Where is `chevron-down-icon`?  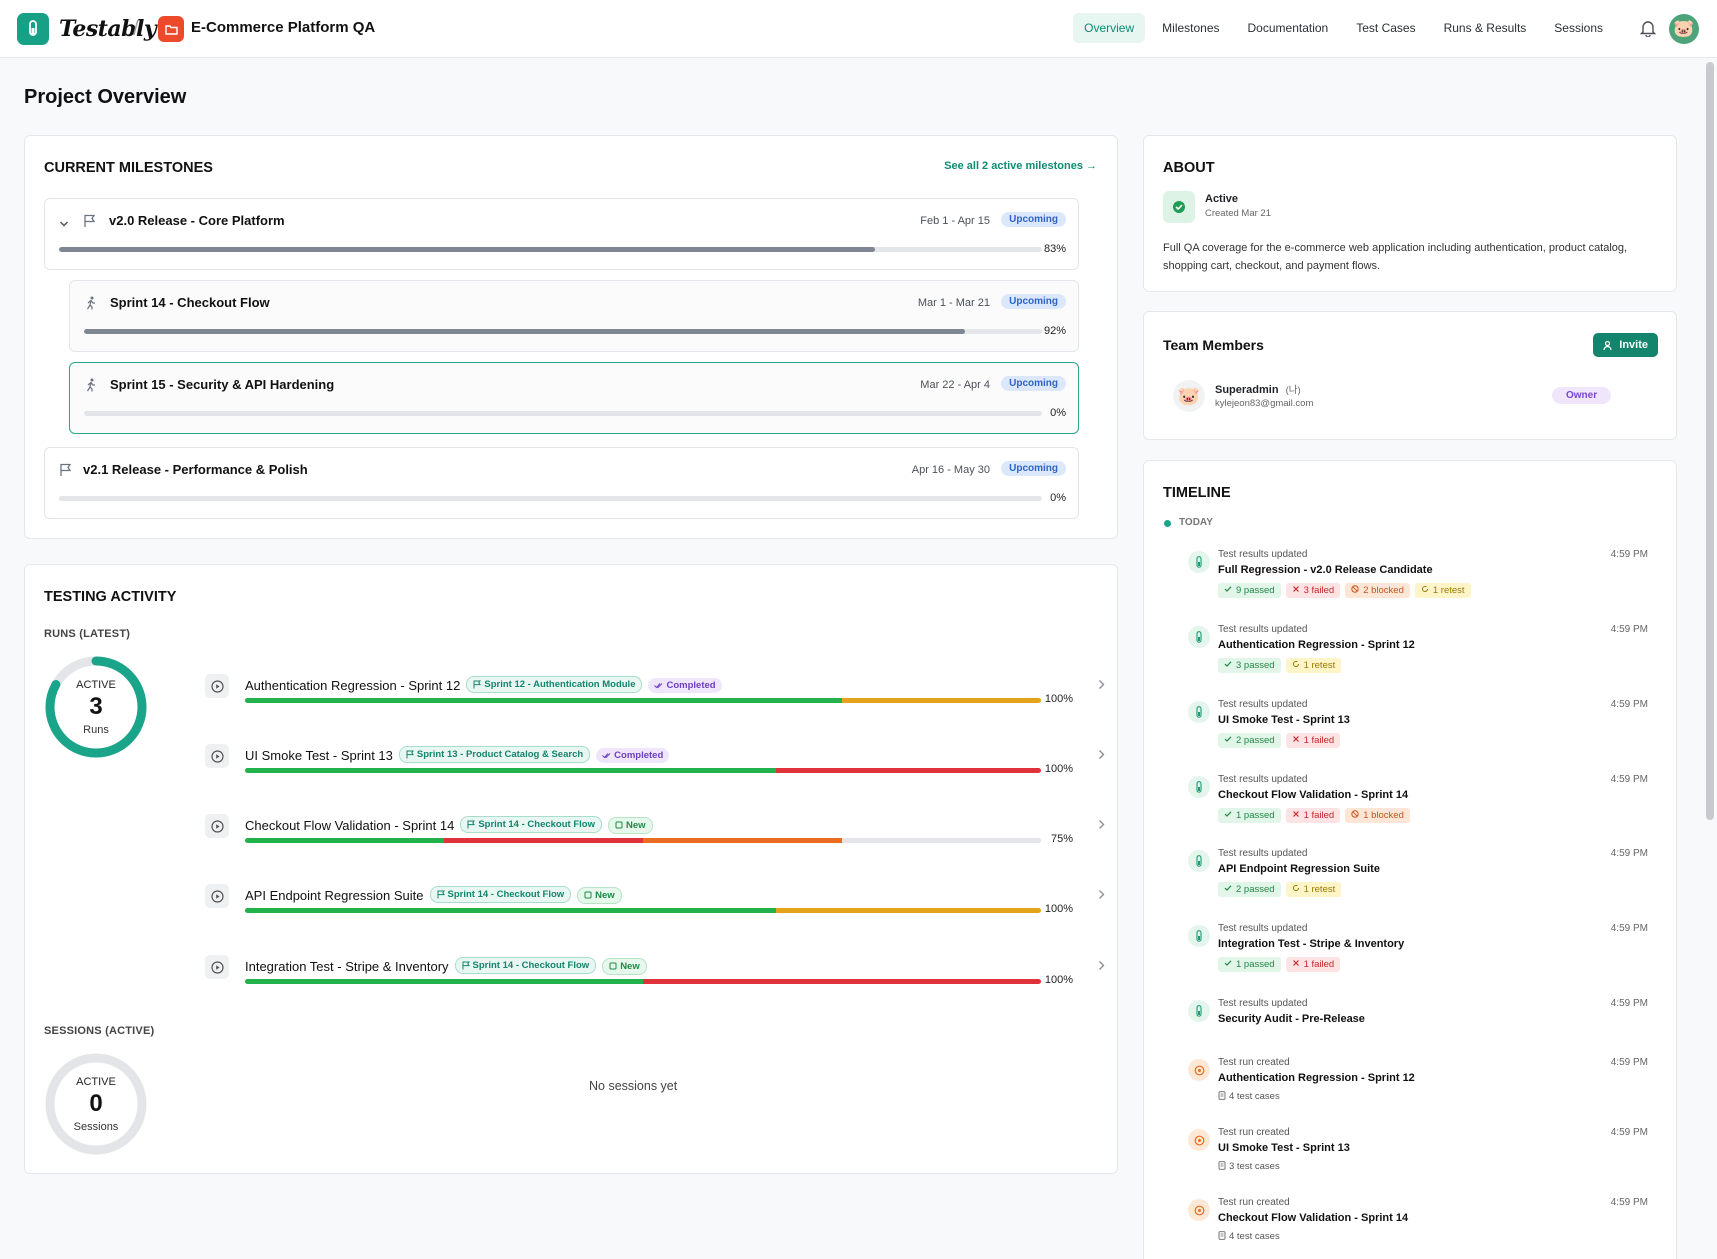 chevron-down-icon is located at coordinates (64, 223).